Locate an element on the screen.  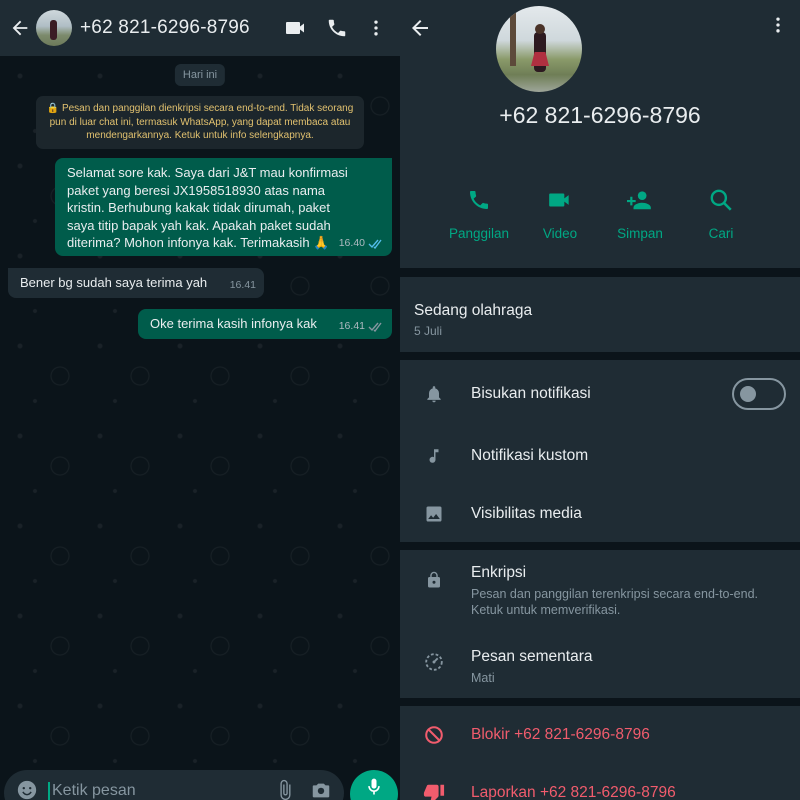
disappearing-messages-title: Pesan sementara is located at coordinates (532, 656).